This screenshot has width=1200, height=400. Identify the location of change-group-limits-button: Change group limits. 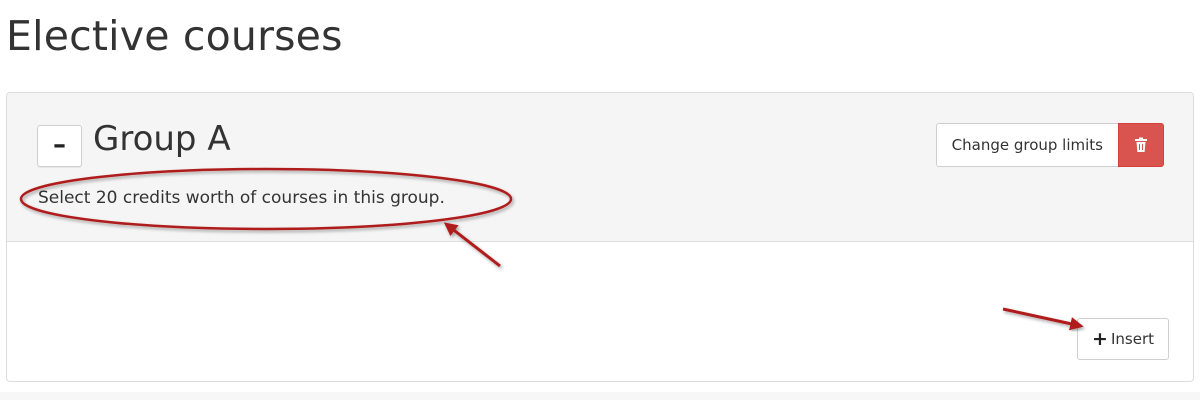
(1026, 145).